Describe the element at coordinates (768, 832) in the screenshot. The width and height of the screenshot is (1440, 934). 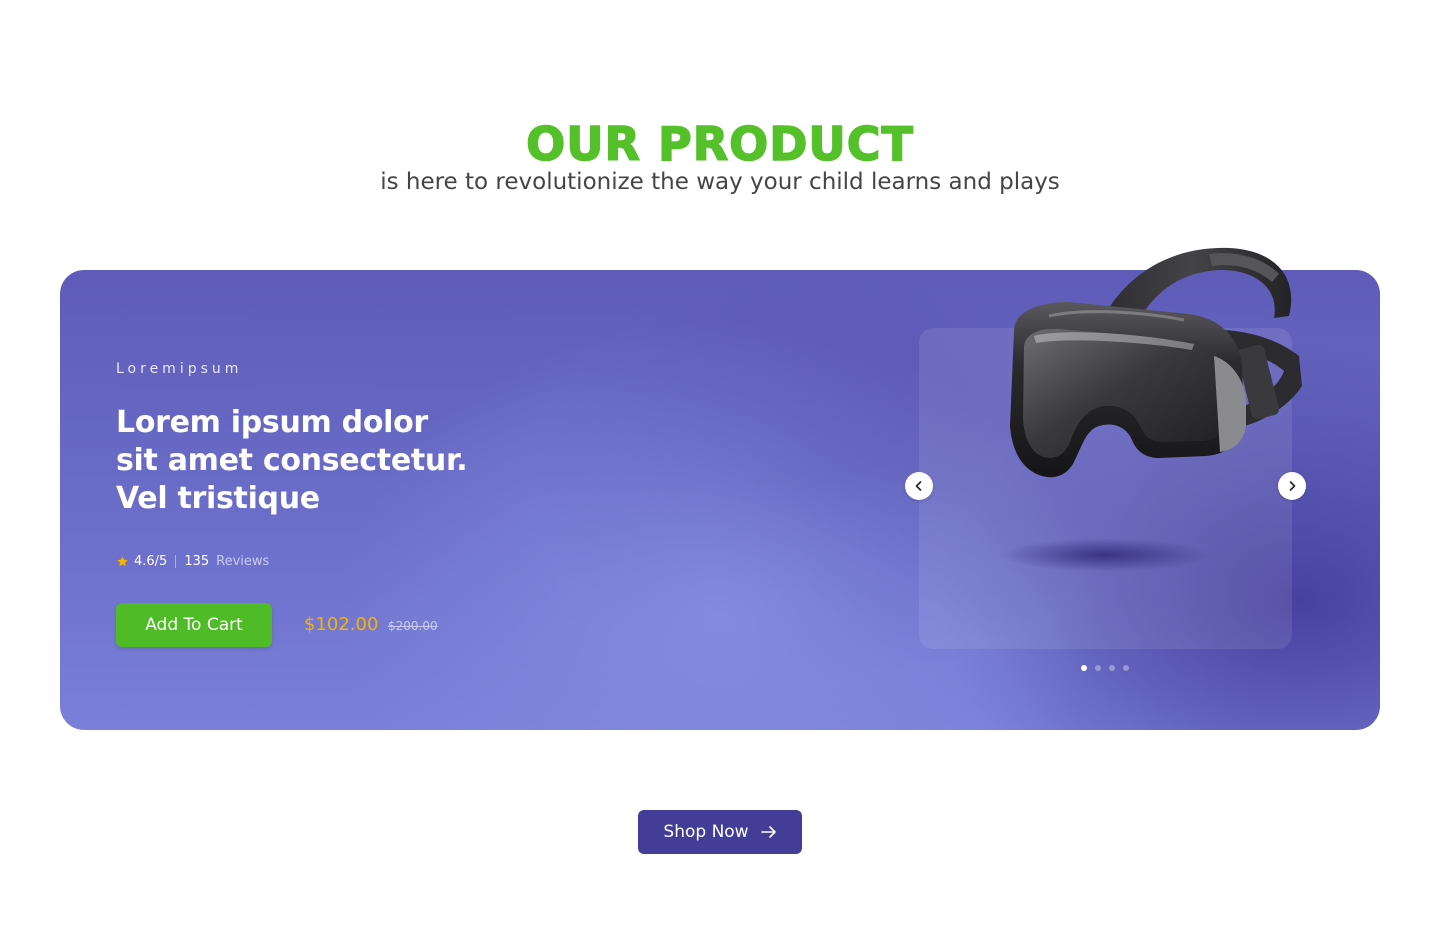
I see `arrow-right-icon` at that location.